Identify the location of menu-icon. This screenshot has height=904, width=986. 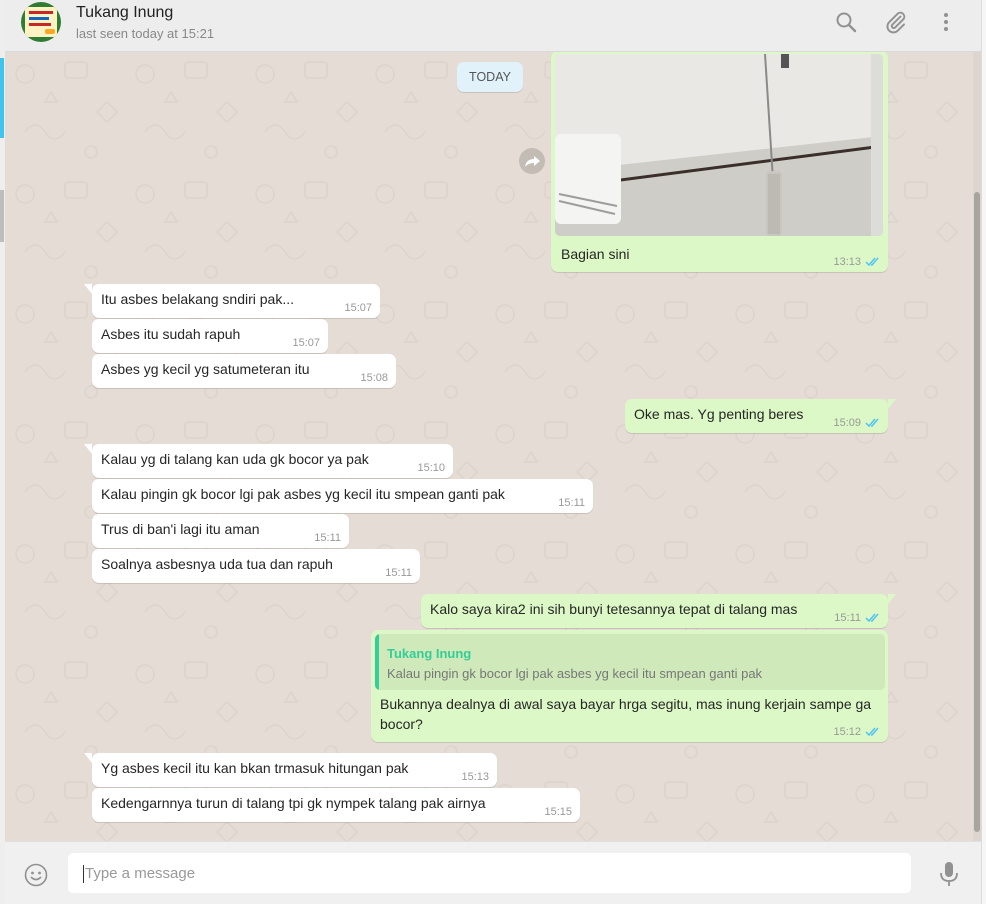
(946, 22).